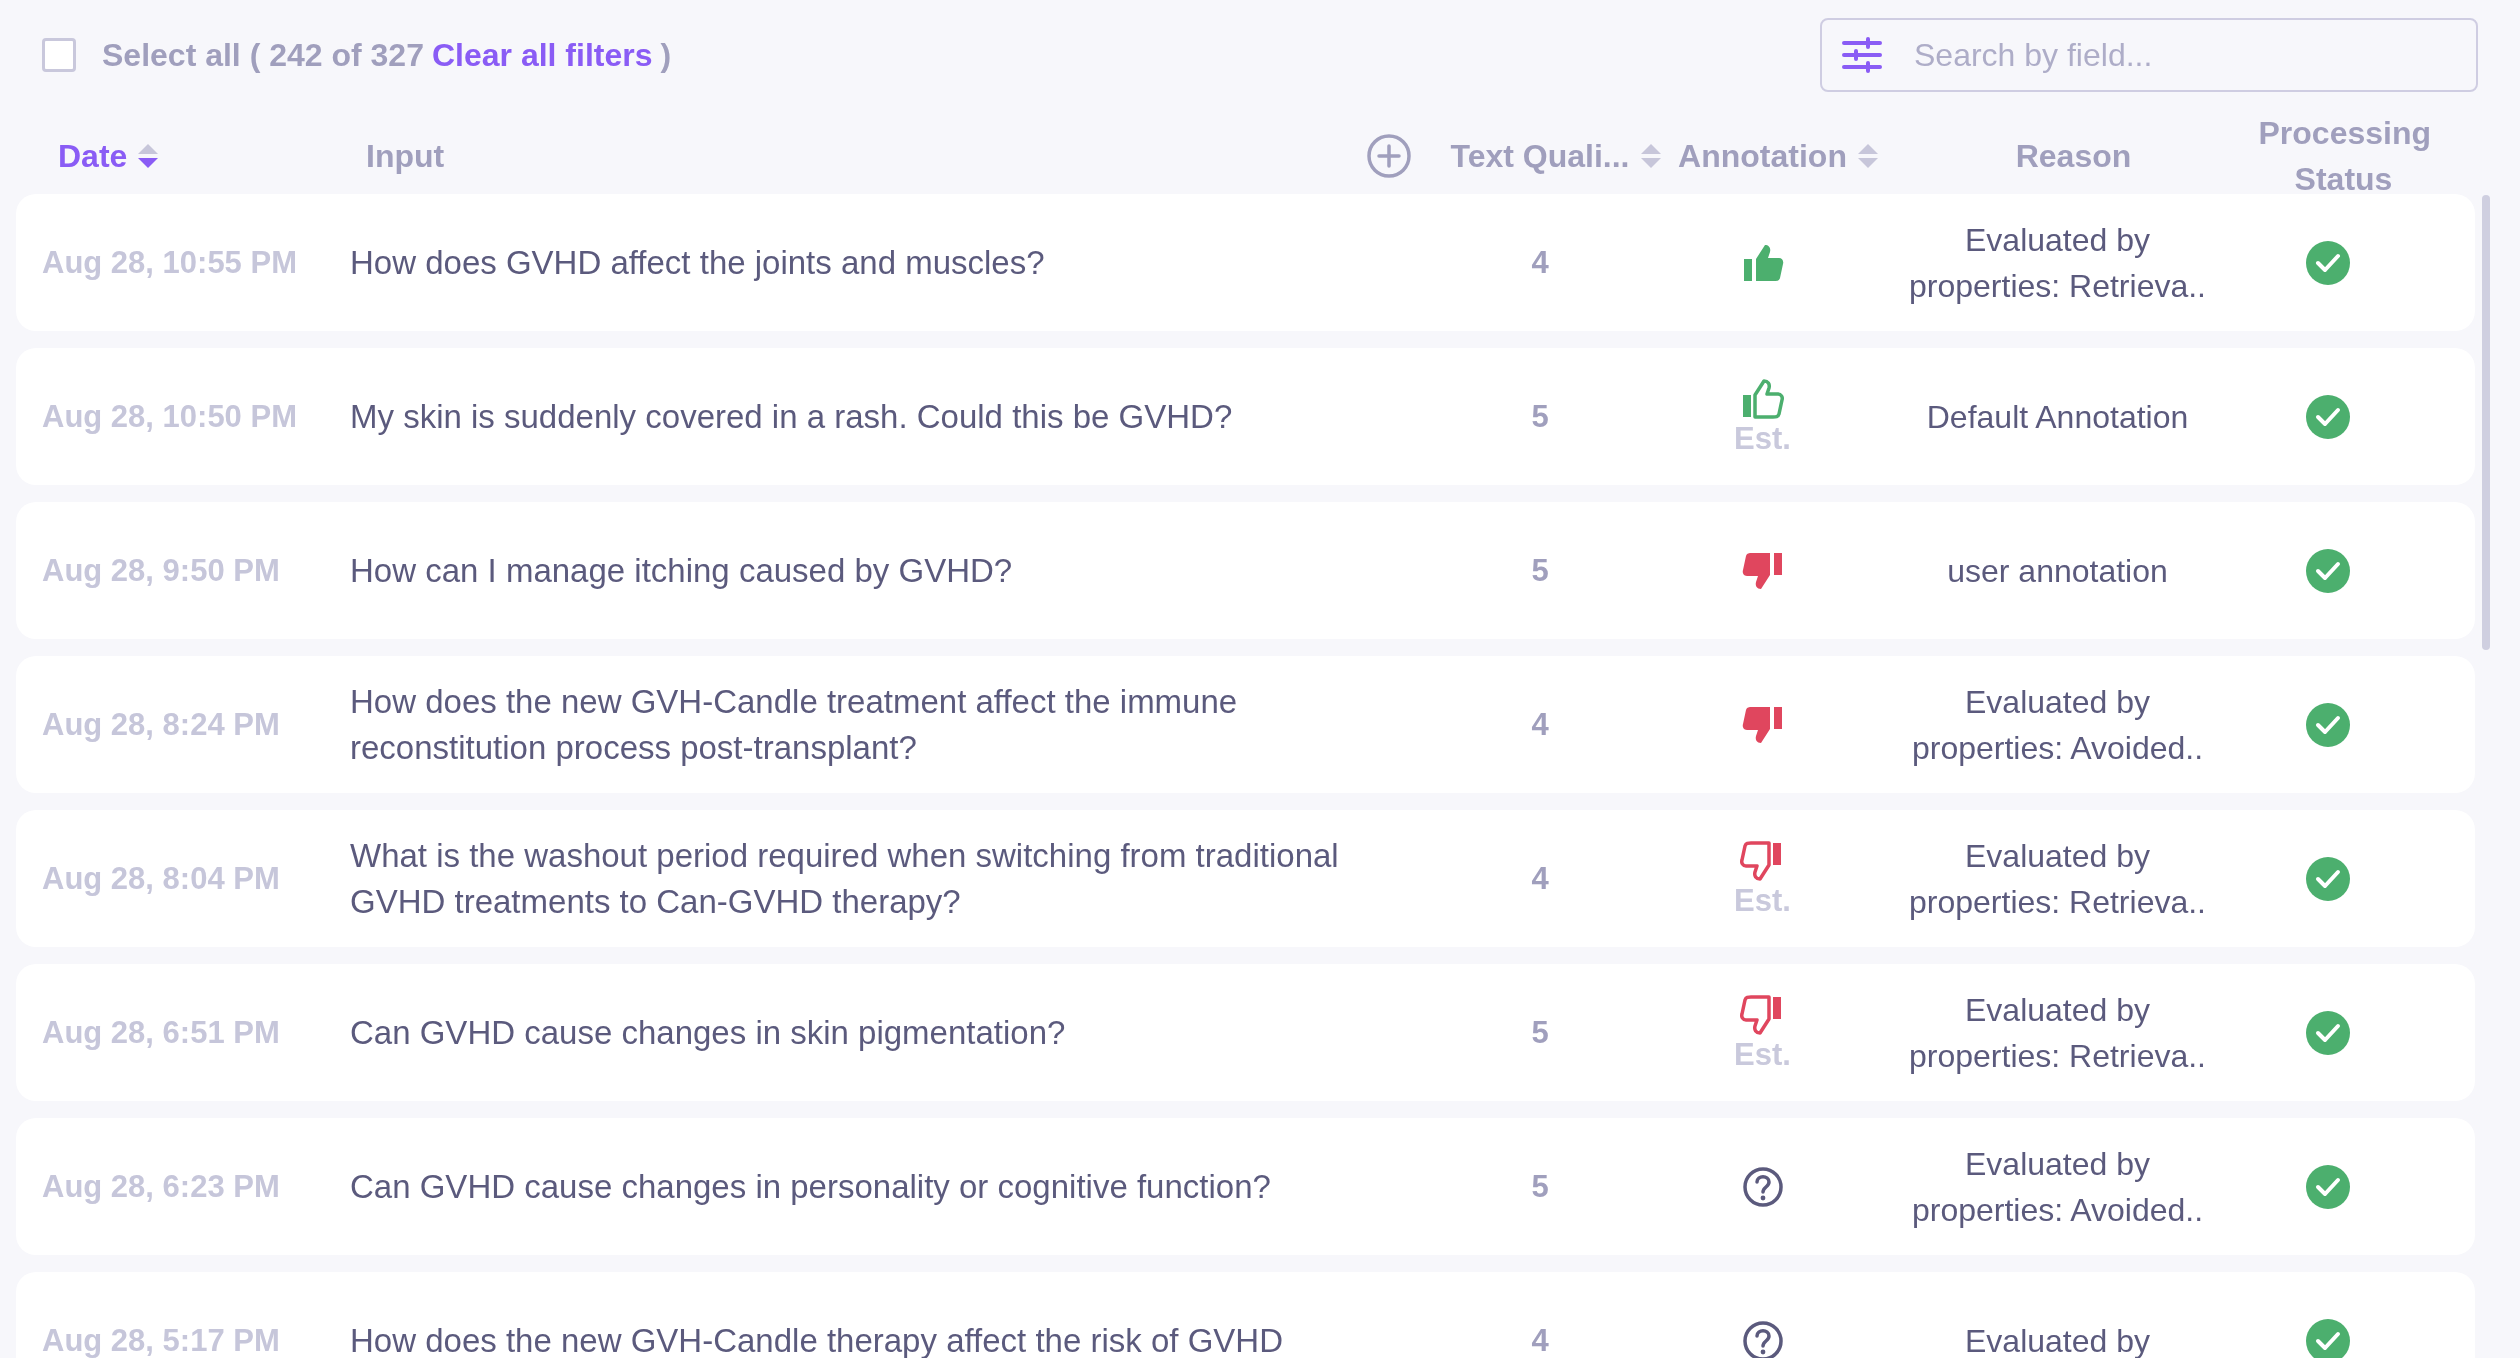  I want to click on scrollbar, so click(2486, 422).